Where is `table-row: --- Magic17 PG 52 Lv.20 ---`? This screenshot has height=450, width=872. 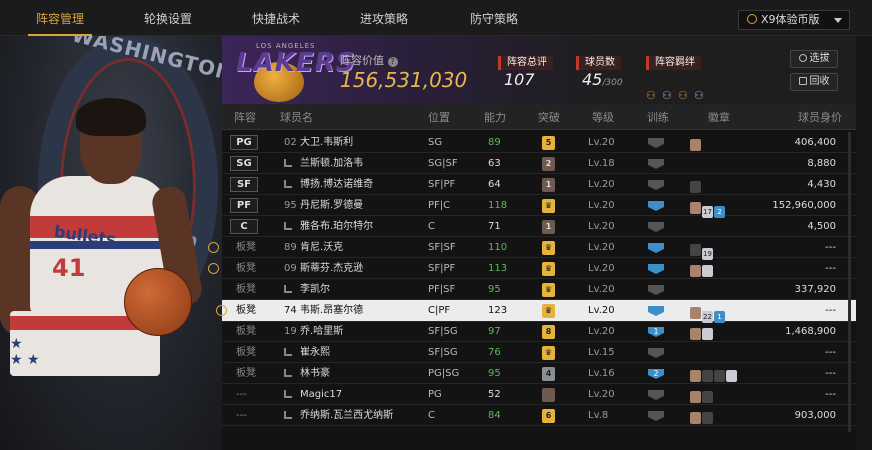
table-row: --- Magic17 PG 52 Lv.20 --- is located at coordinates (539, 394).